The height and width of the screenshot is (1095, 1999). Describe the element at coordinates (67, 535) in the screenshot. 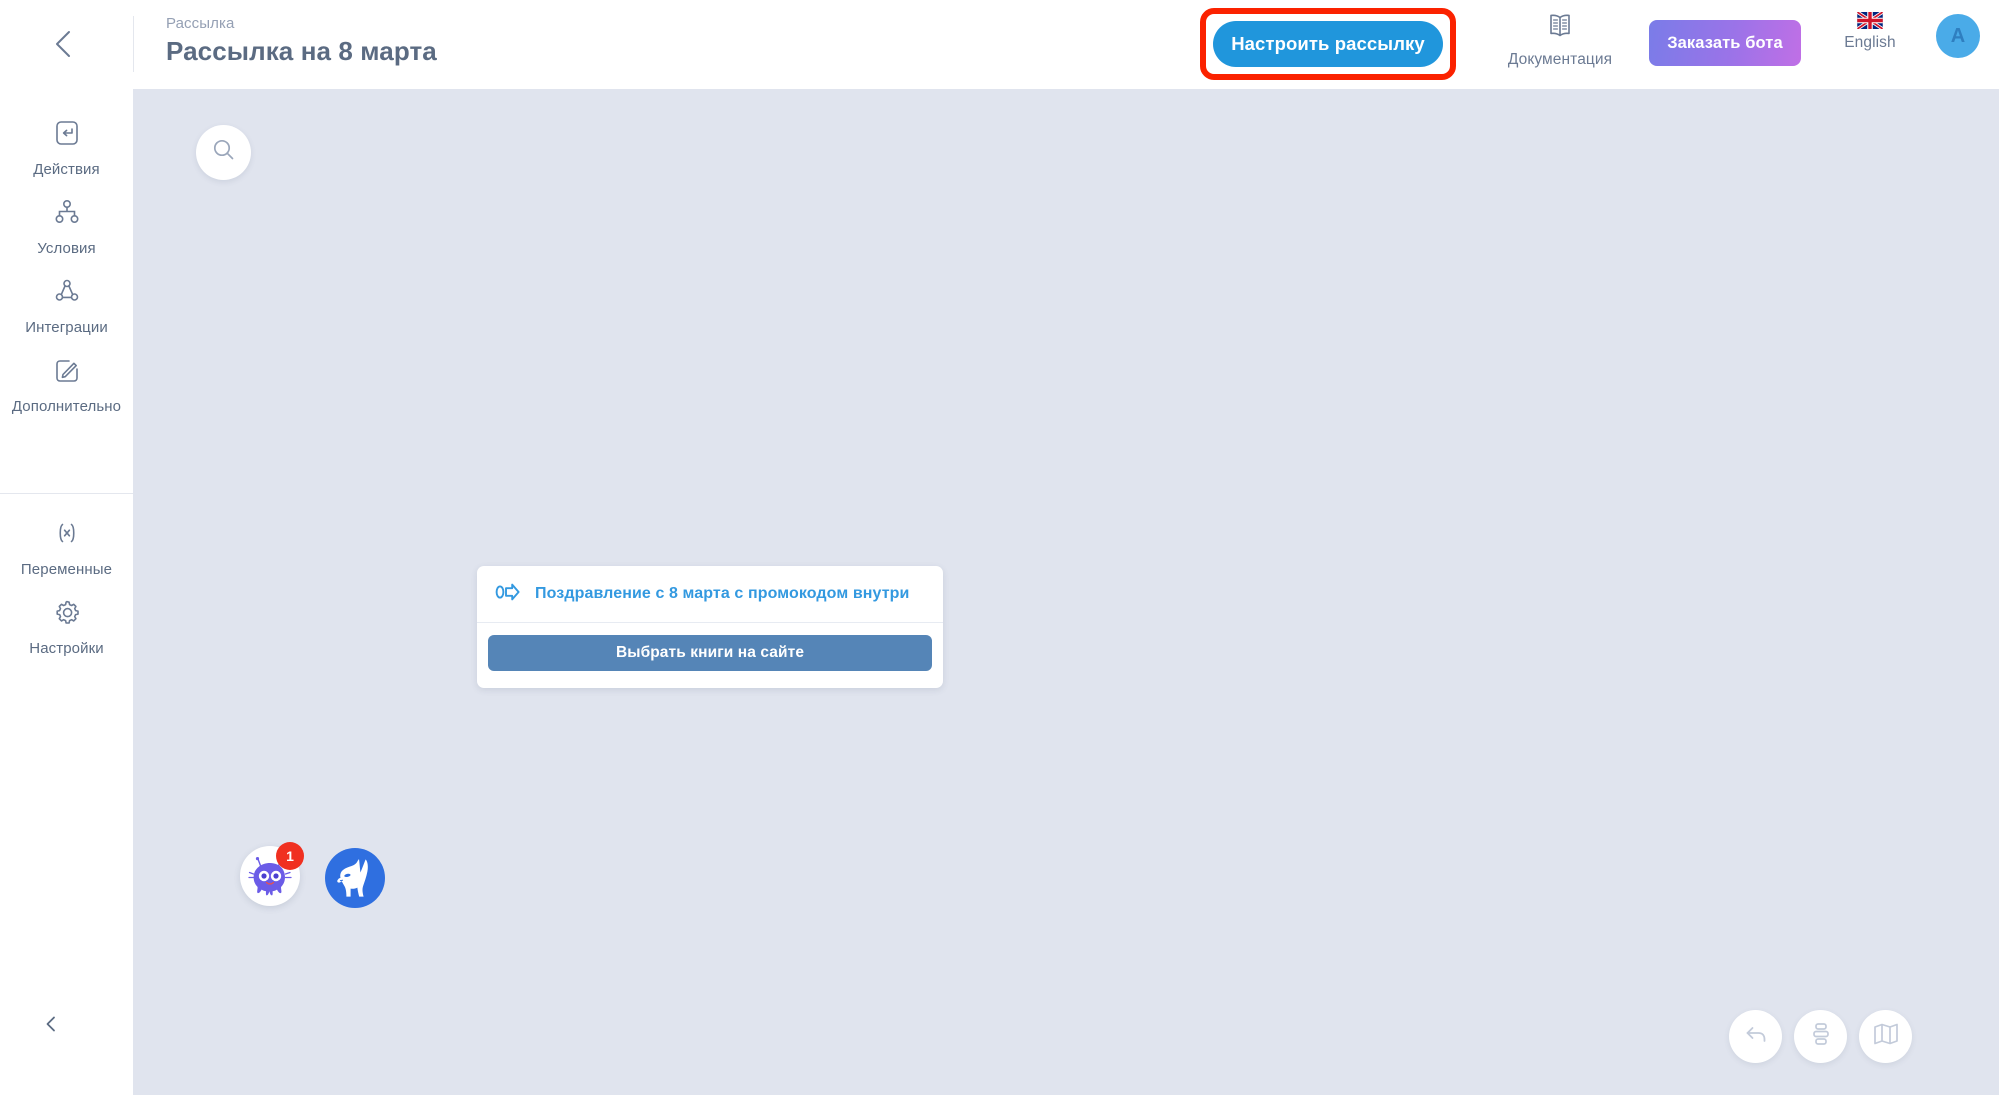

I see `variable-brackets-icon` at that location.